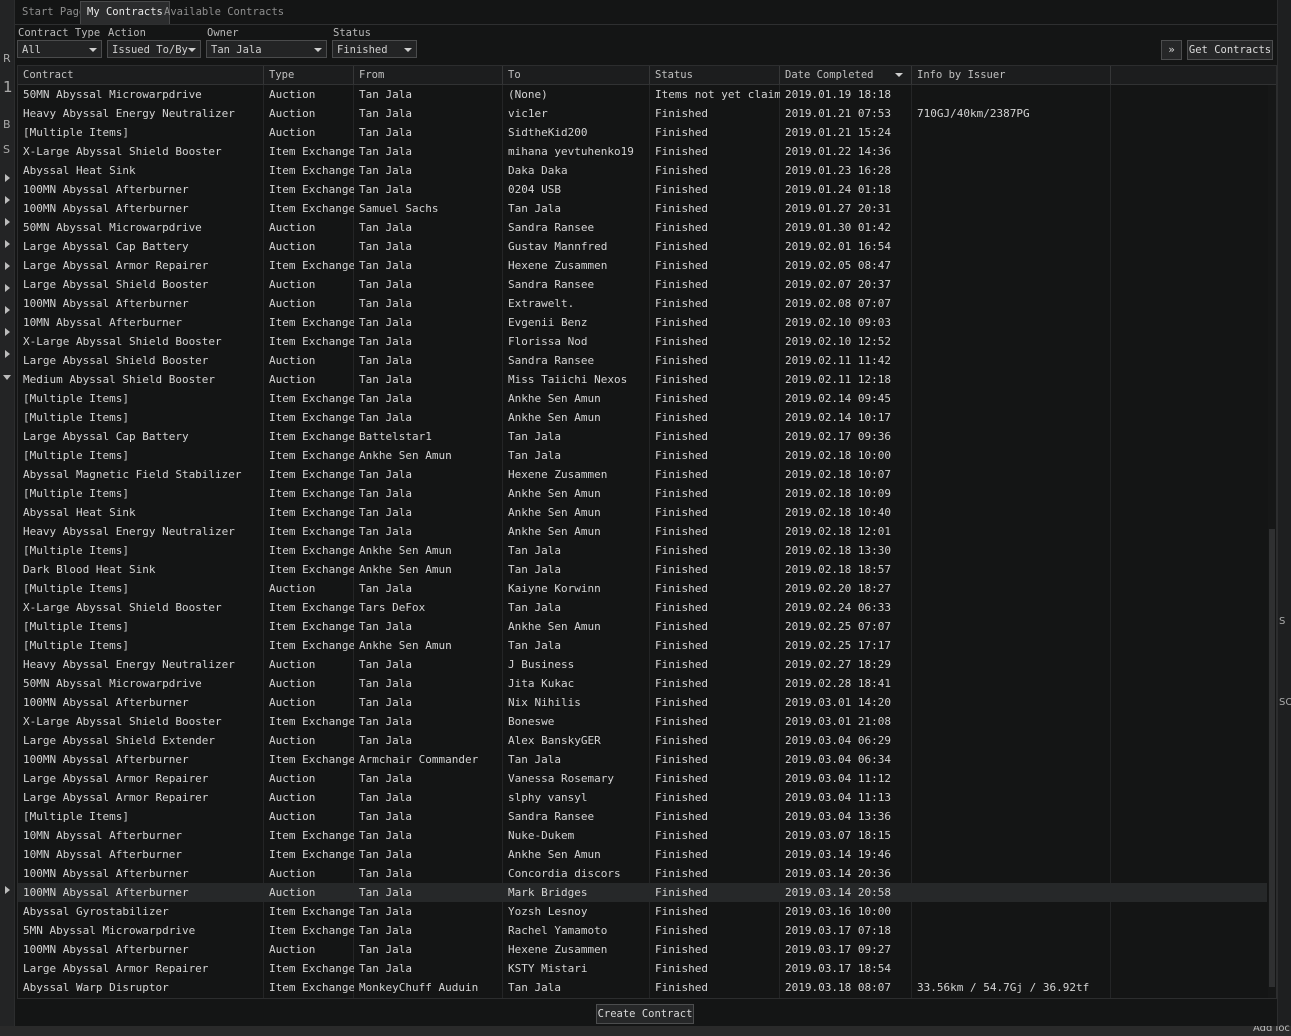 This screenshot has width=1291, height=1036. Describe the element at coordinates (1011, 75) in the screenshot. I see `column-header-info-by-issuer: Info by Issuer` at that location.